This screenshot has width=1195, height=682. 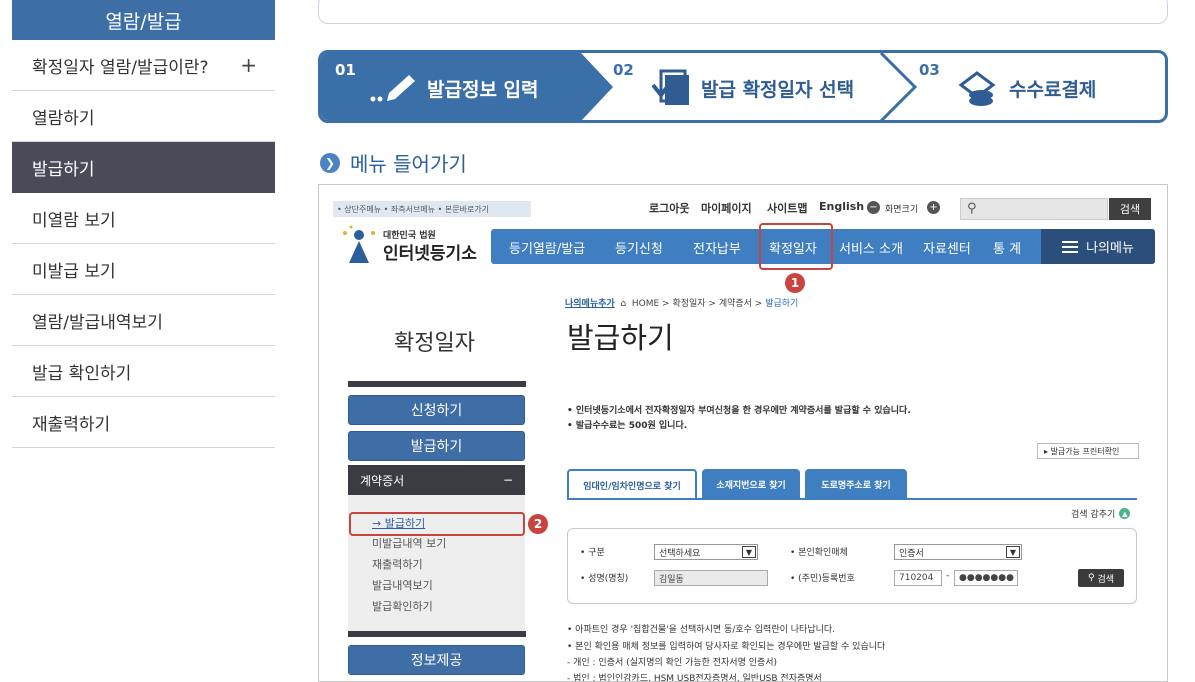 What do you see at coordinates (71, 424) in the screenshot?
I see `nav-item-label: 재출력하기` at bounding box center [71, 424].